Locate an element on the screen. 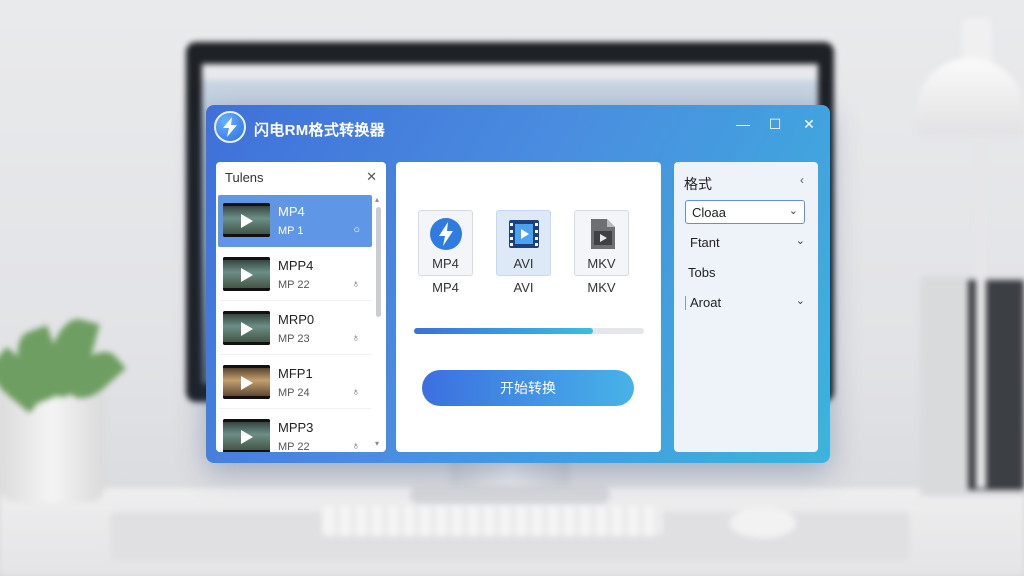 Image resolution: width=1024 pixels, height=576 pixels. file-list-close-icon: ✕ is located at coordinates (371, 177).